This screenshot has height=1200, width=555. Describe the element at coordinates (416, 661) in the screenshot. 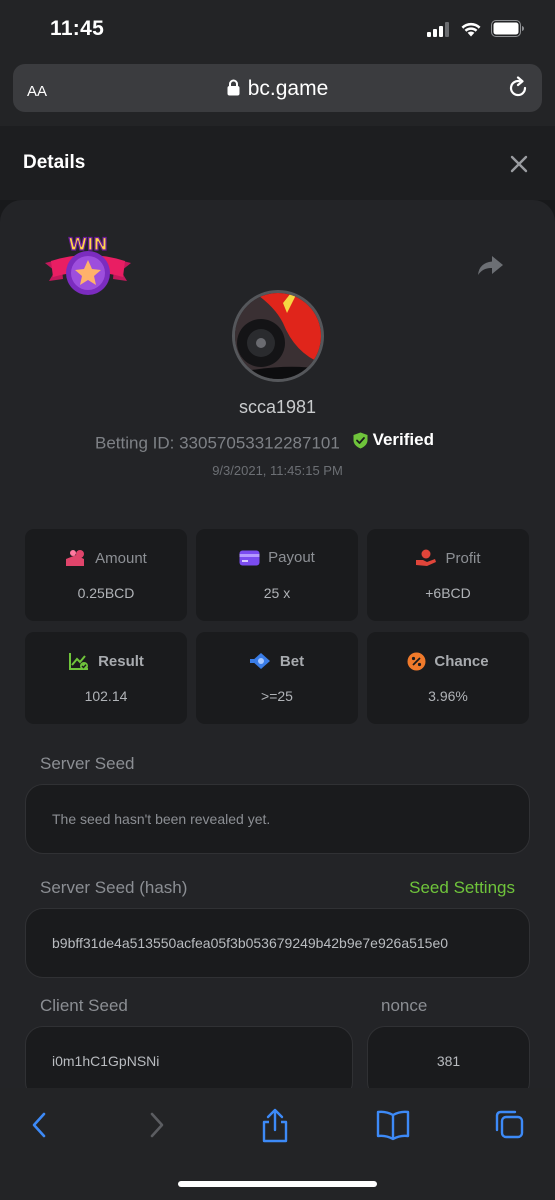

I see `percent-icon` at that location.